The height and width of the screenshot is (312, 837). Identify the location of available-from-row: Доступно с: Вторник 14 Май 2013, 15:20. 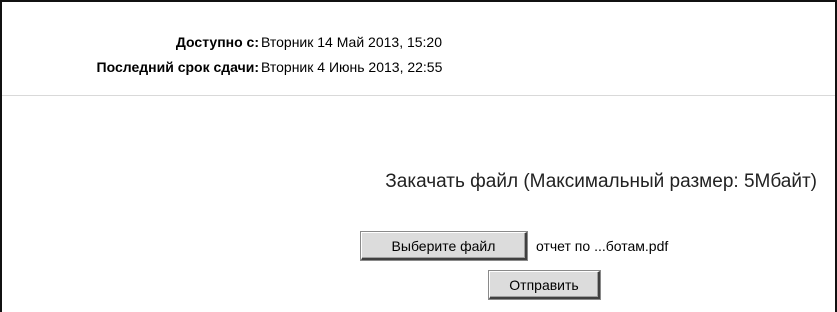
(418, 42).